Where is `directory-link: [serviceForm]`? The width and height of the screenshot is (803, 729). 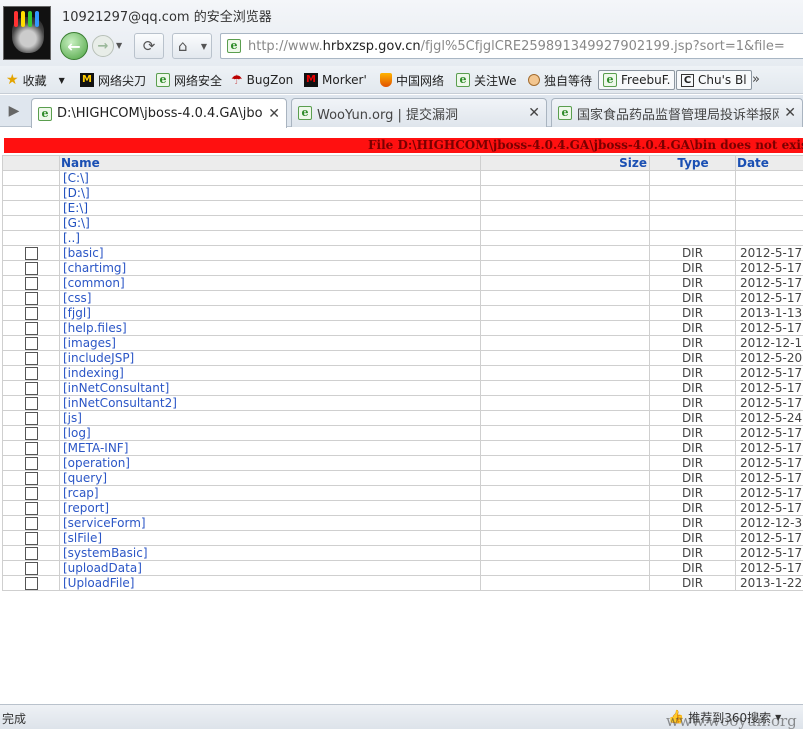 directory-link: [serviceForm] is located at coordinates (103, 523).